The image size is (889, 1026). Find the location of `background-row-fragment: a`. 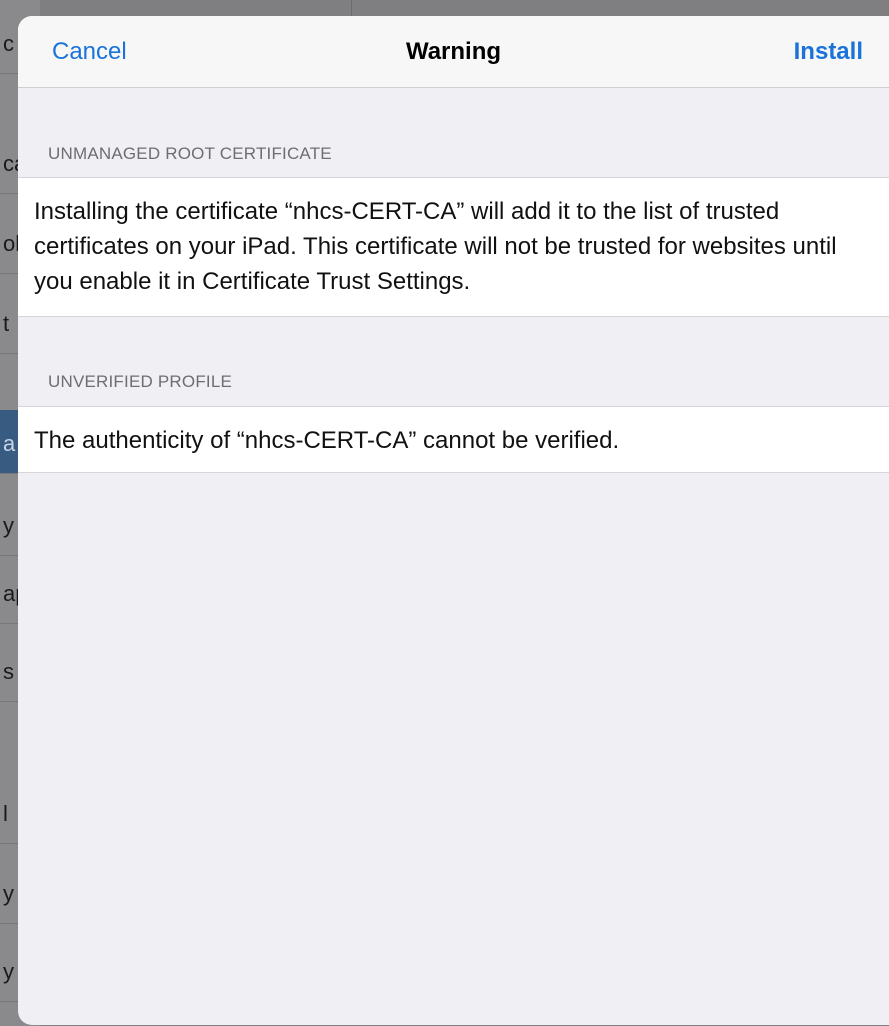

background-row-fragment: a is located at coordinates (9, 443).